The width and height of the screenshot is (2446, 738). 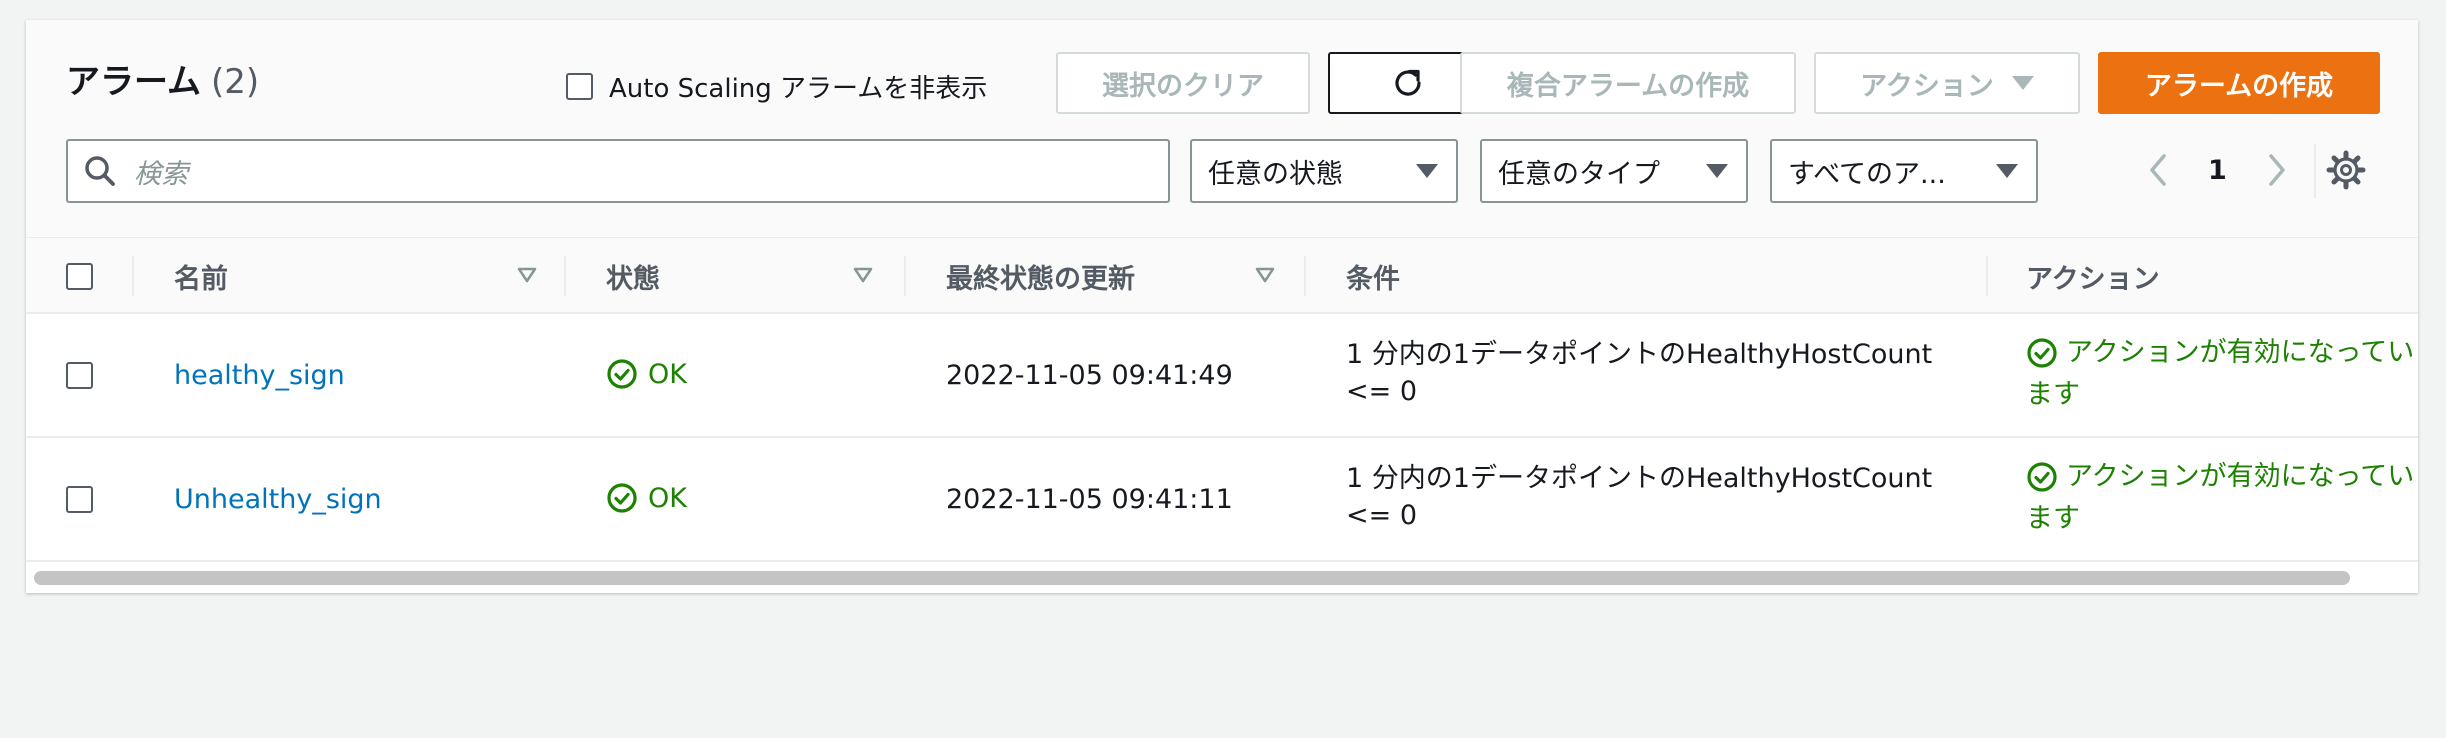 I want to click on current-page: 1, so click(x=2217, y=170).